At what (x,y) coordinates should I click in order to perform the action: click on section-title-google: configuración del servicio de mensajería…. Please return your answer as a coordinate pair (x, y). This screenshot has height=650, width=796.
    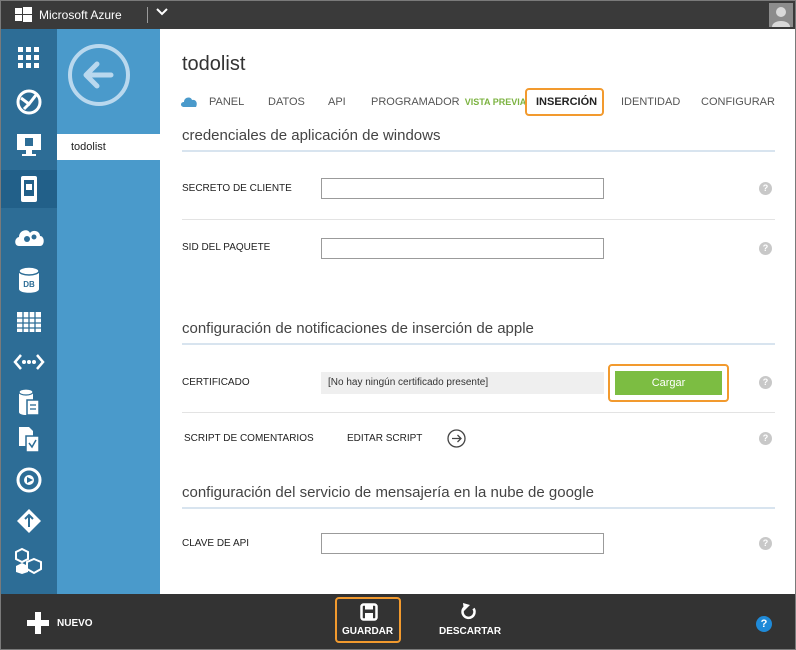
    Looking at the image, I should click on (388, 492).